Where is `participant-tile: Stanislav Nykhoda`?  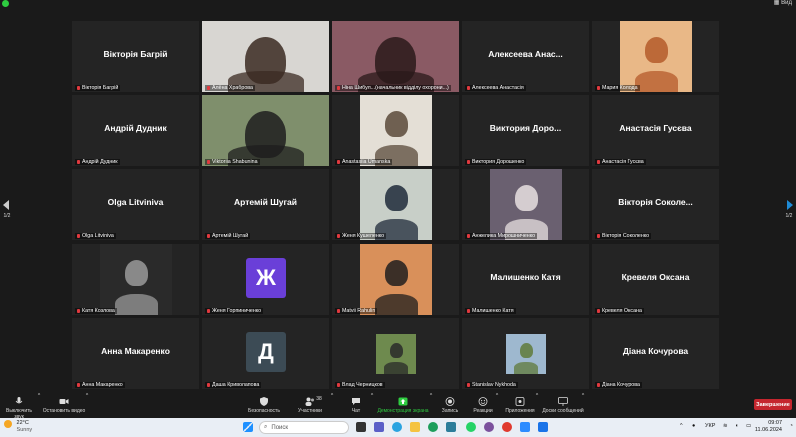
participant-tile: Stanislav Nykhoda is located at coordinates (525, 353).